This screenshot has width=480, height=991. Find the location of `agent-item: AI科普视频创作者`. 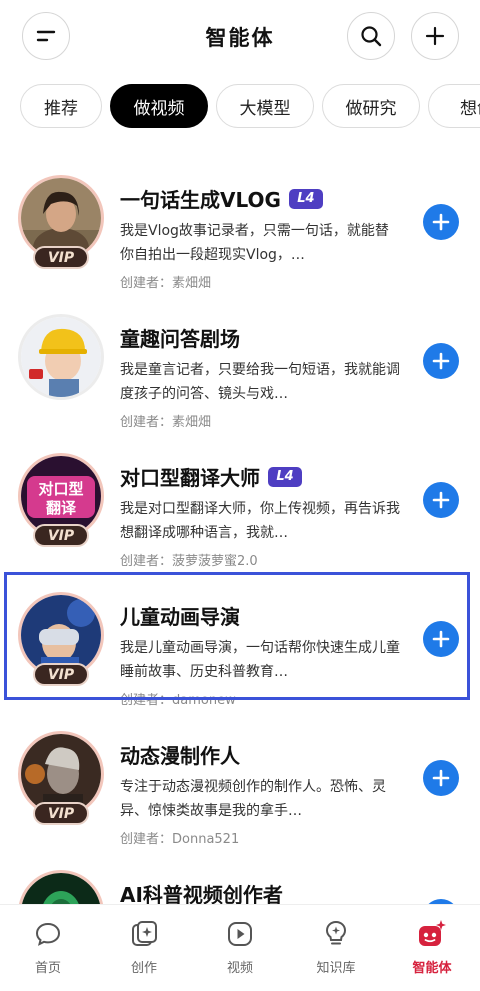

agent-item: AI科普视频创作者 is located at coordinates (240, 880).